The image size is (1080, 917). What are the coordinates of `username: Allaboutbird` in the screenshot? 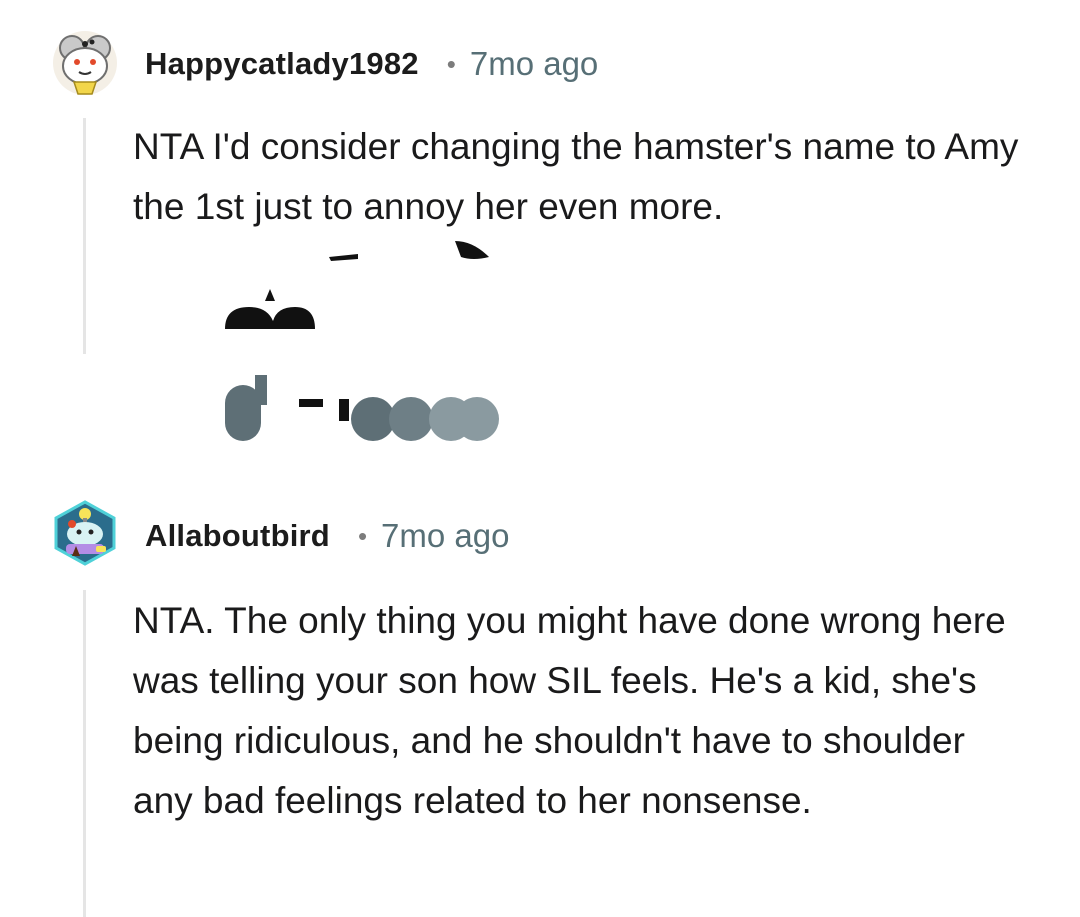 It's located at (237, 536).